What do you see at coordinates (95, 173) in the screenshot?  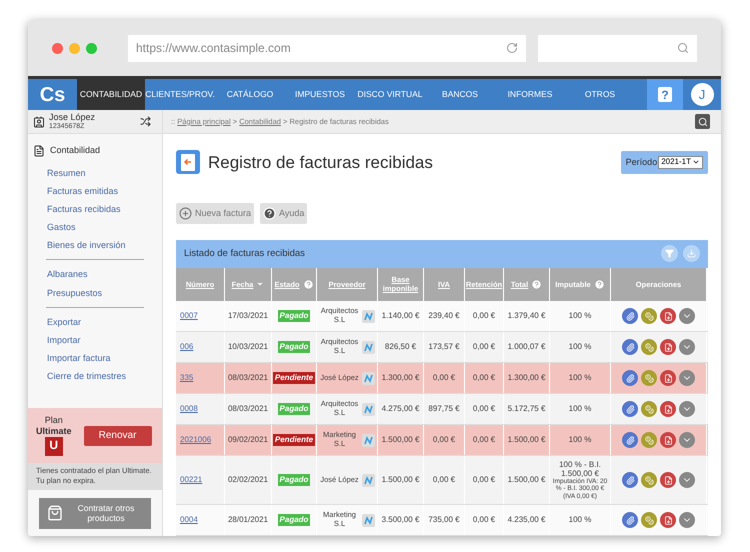 I see `sidebar-link: Resumen` at bounding box center [95, 173].